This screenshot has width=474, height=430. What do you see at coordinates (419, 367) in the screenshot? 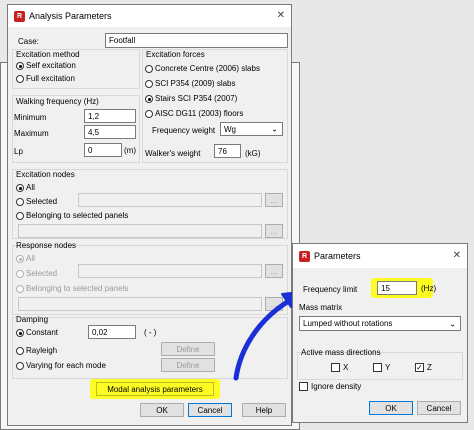
I see `direction-z-checkbox: ✓` at bounding box center [419, 367].